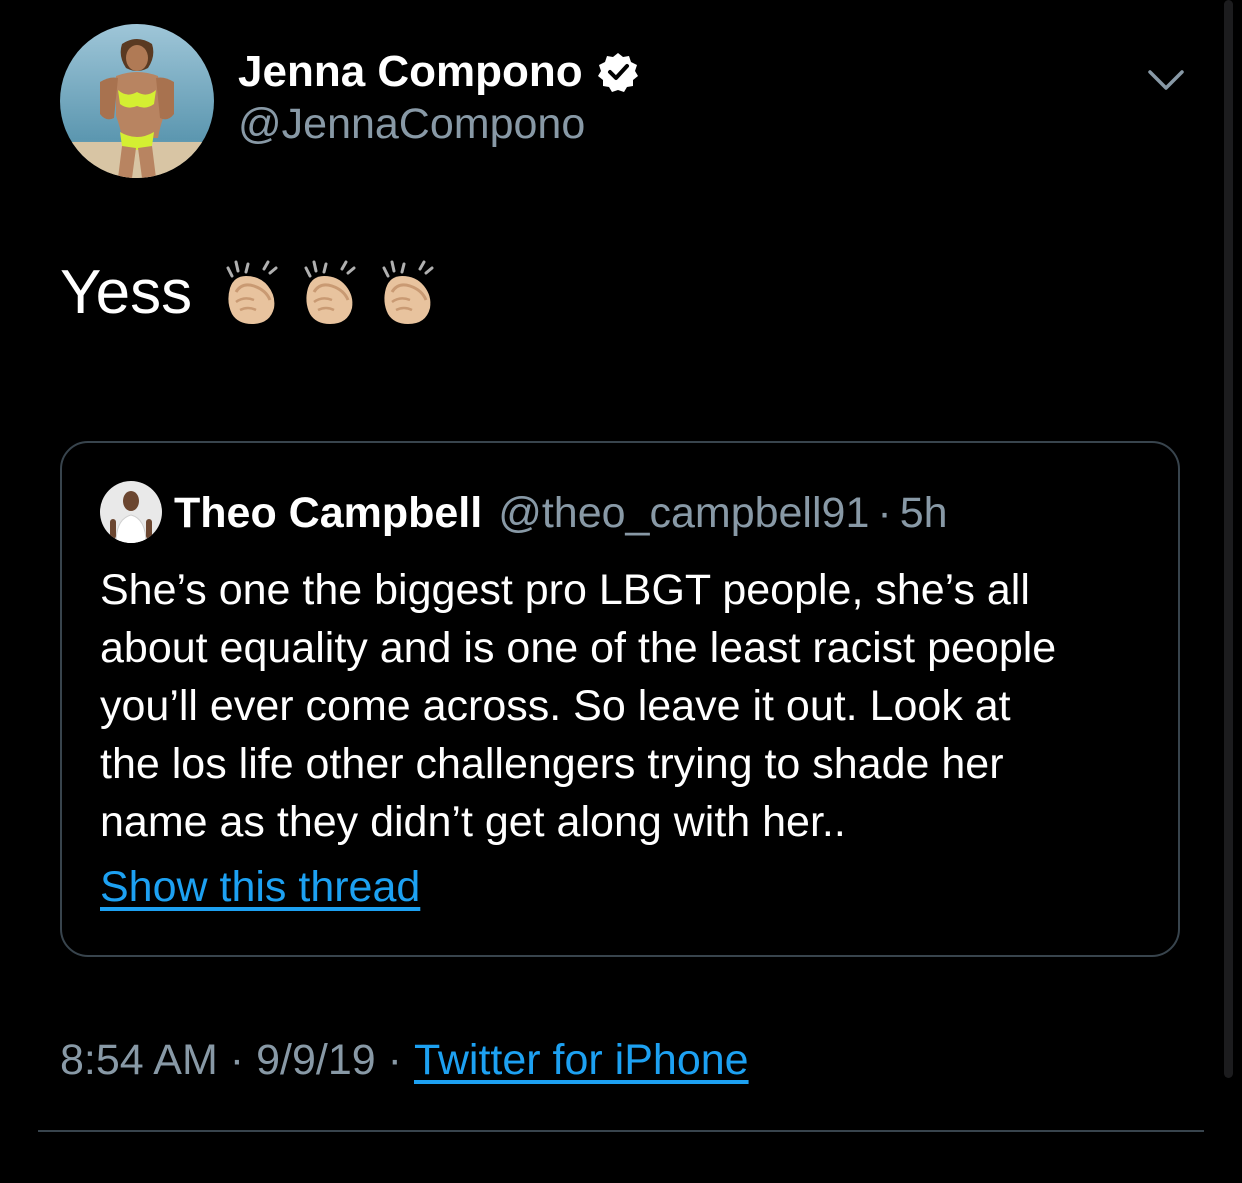 This screenshot has height=1183, width=1242. Describe the element at coordinates (139, 1060) in the screenshot. I see `tweet-time: 8:54 AM` at that location.